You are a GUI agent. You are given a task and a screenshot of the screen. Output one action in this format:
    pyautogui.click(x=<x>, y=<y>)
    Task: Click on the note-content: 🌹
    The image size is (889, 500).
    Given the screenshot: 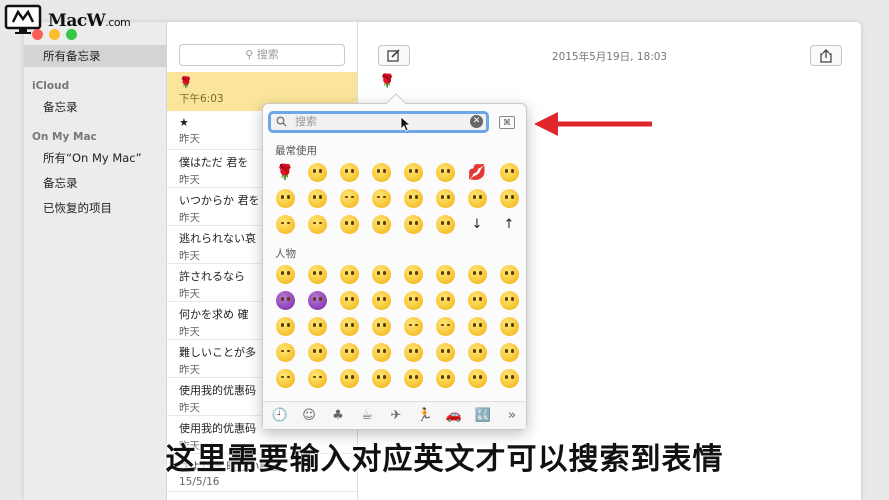 What is the action you would take?
    pyautogui.click(x=387, y=81)
    